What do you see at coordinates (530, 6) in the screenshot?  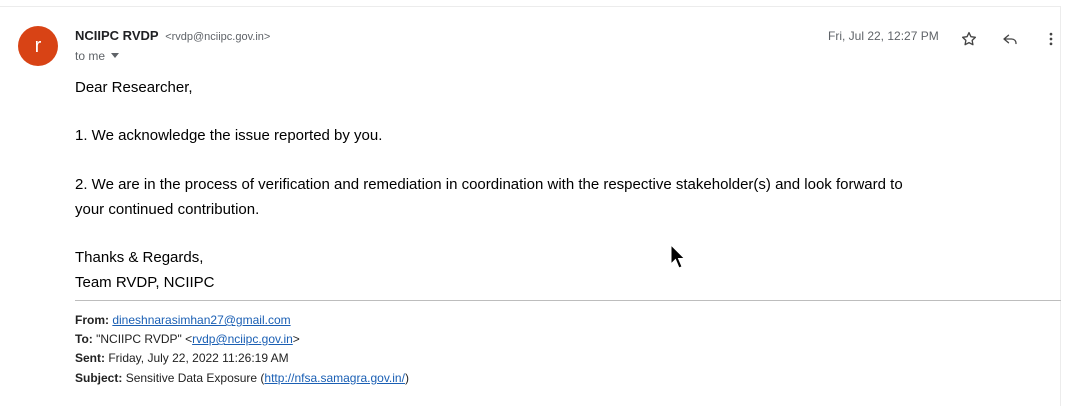 I see `top-divider` at bounding box center [530, 6].